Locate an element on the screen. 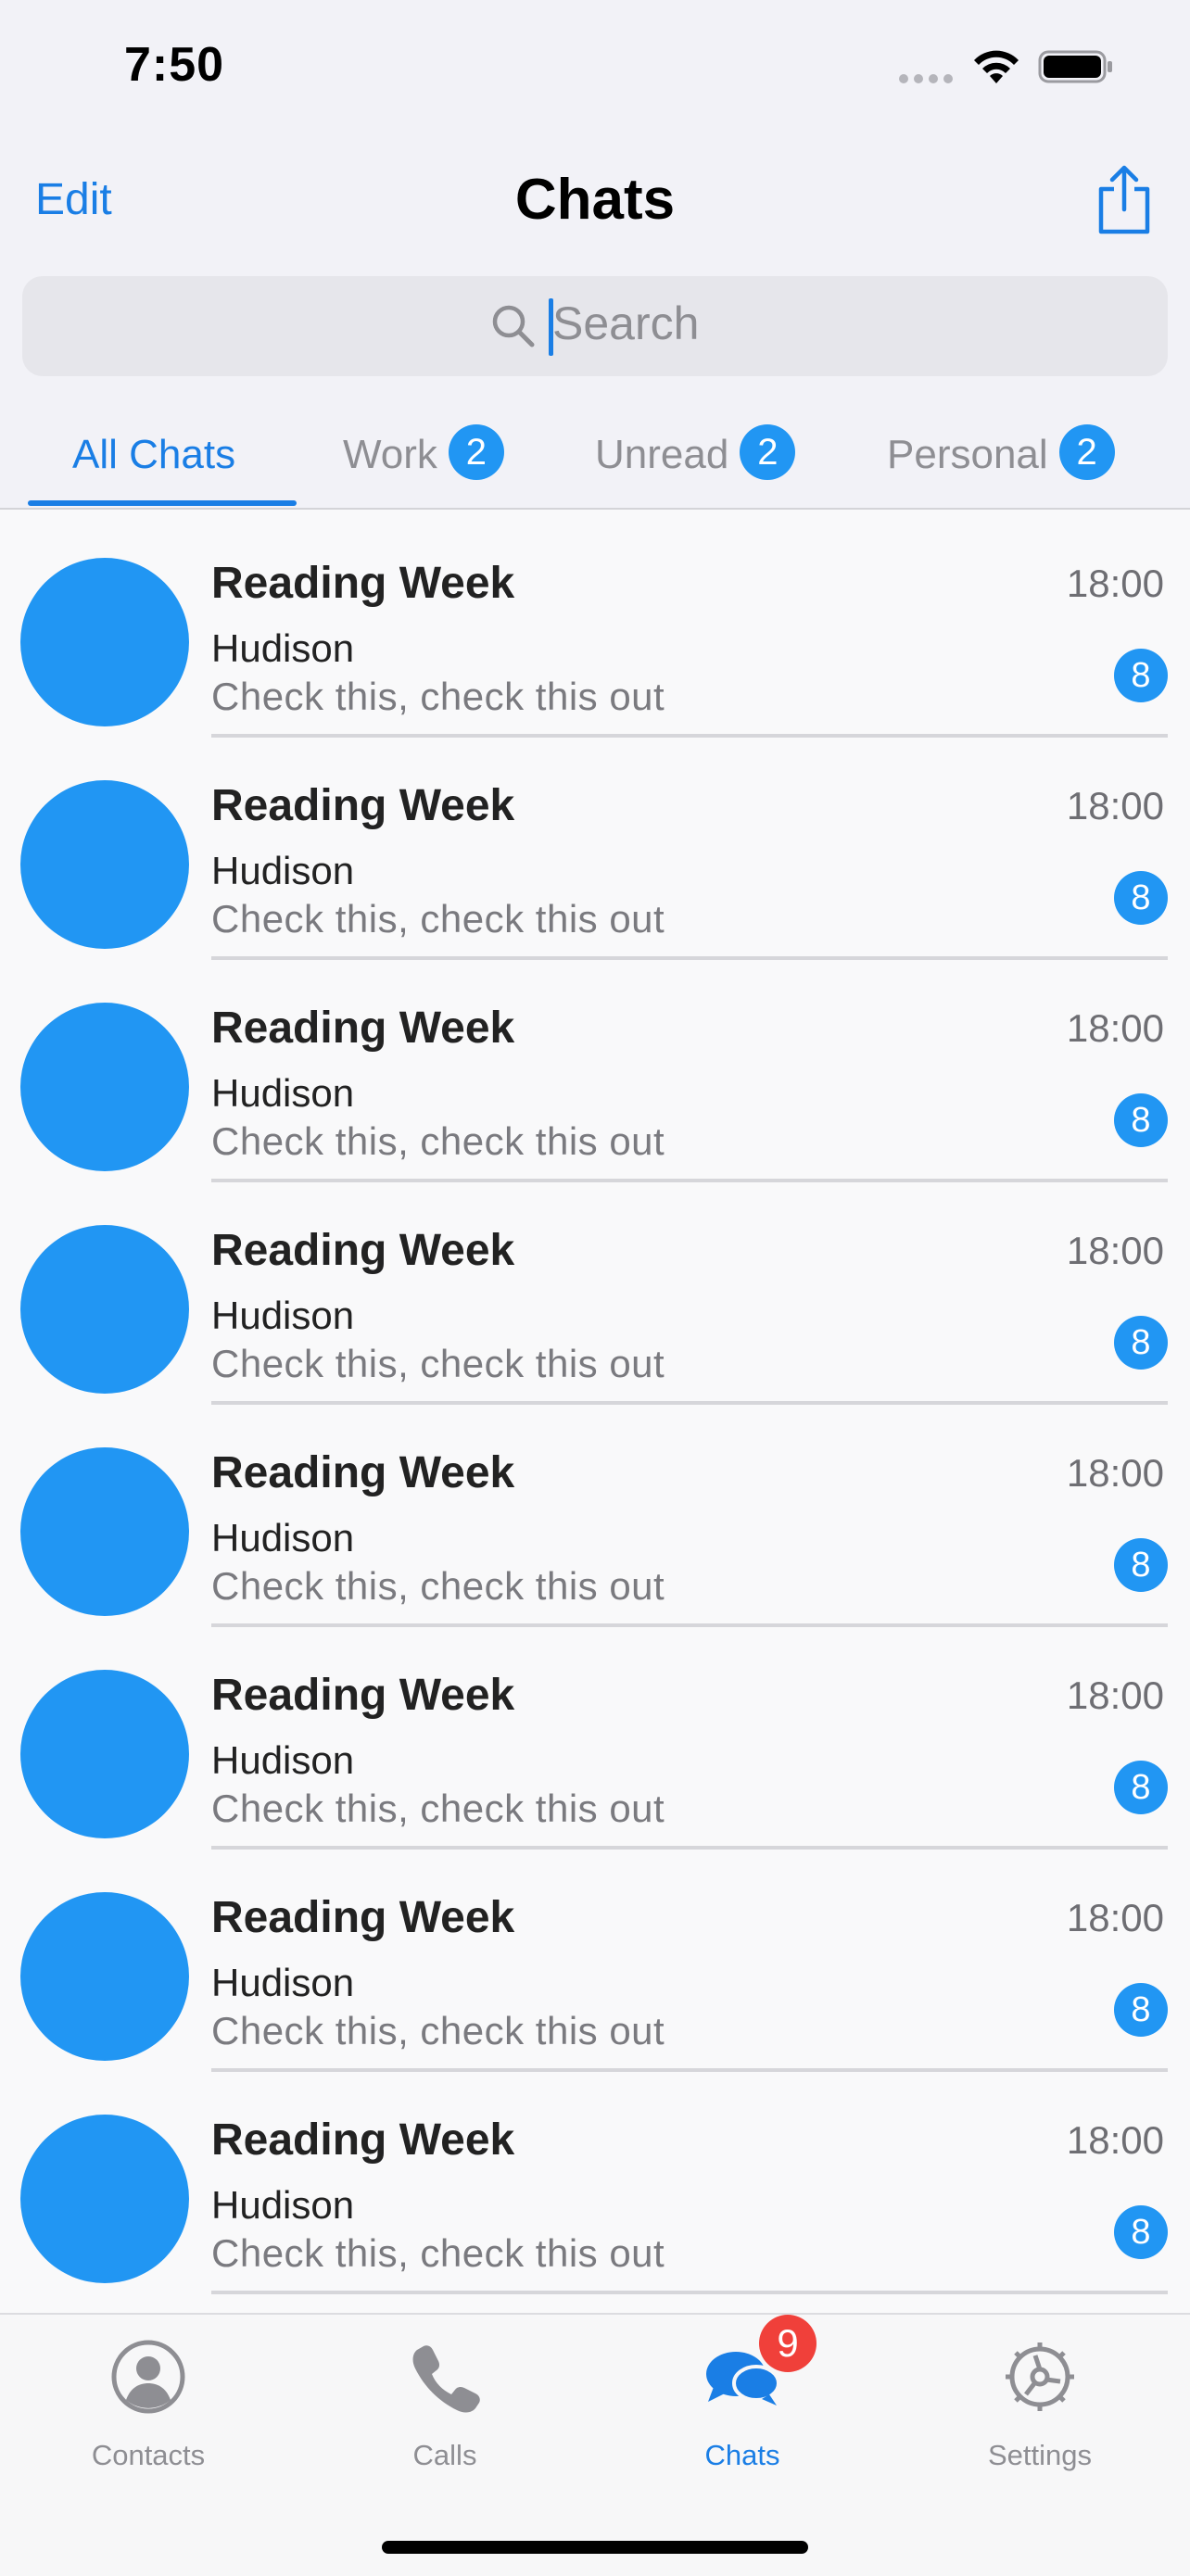 The width and height of the screenshot is (1190, 2576). tab-bar-label: Contacts is located at coordinates (148, 2455).